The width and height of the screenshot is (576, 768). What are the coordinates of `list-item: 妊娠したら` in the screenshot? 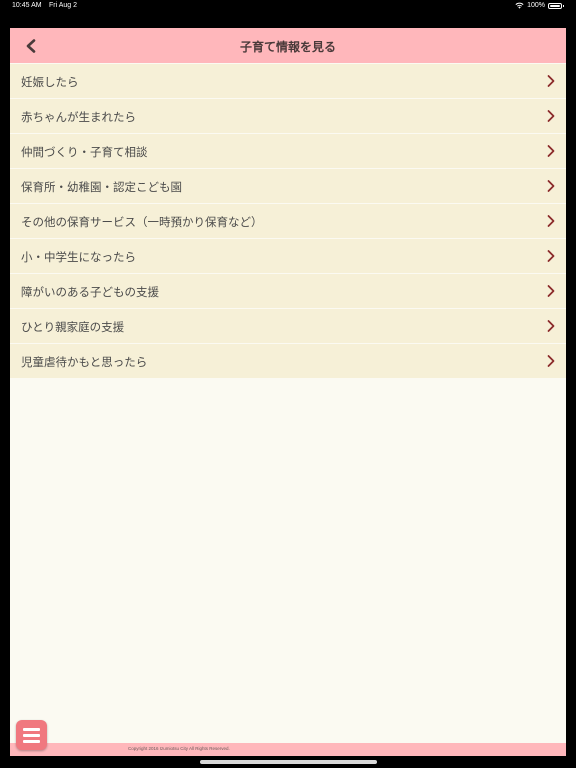 It's located at (288, 81).